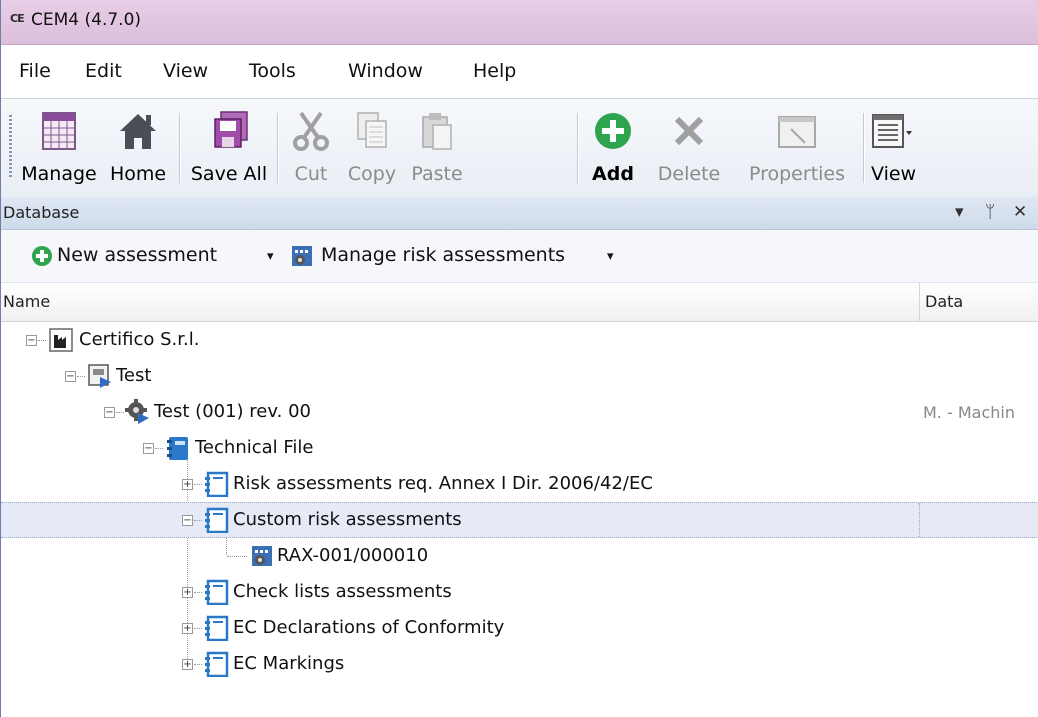  What do you see at coordinates (959, 212) in the screenshot?
I see `panel-dropdown-icon: ▾` at bounding box center [959, 212].